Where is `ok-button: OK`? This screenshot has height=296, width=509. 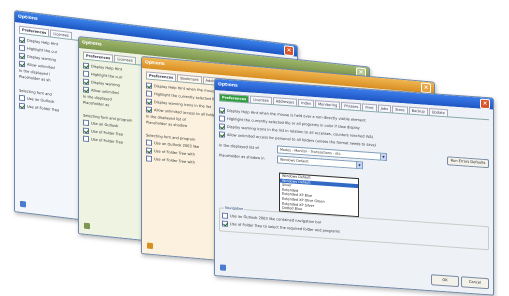 ok-button: OK is located at coordinates (445, 281).